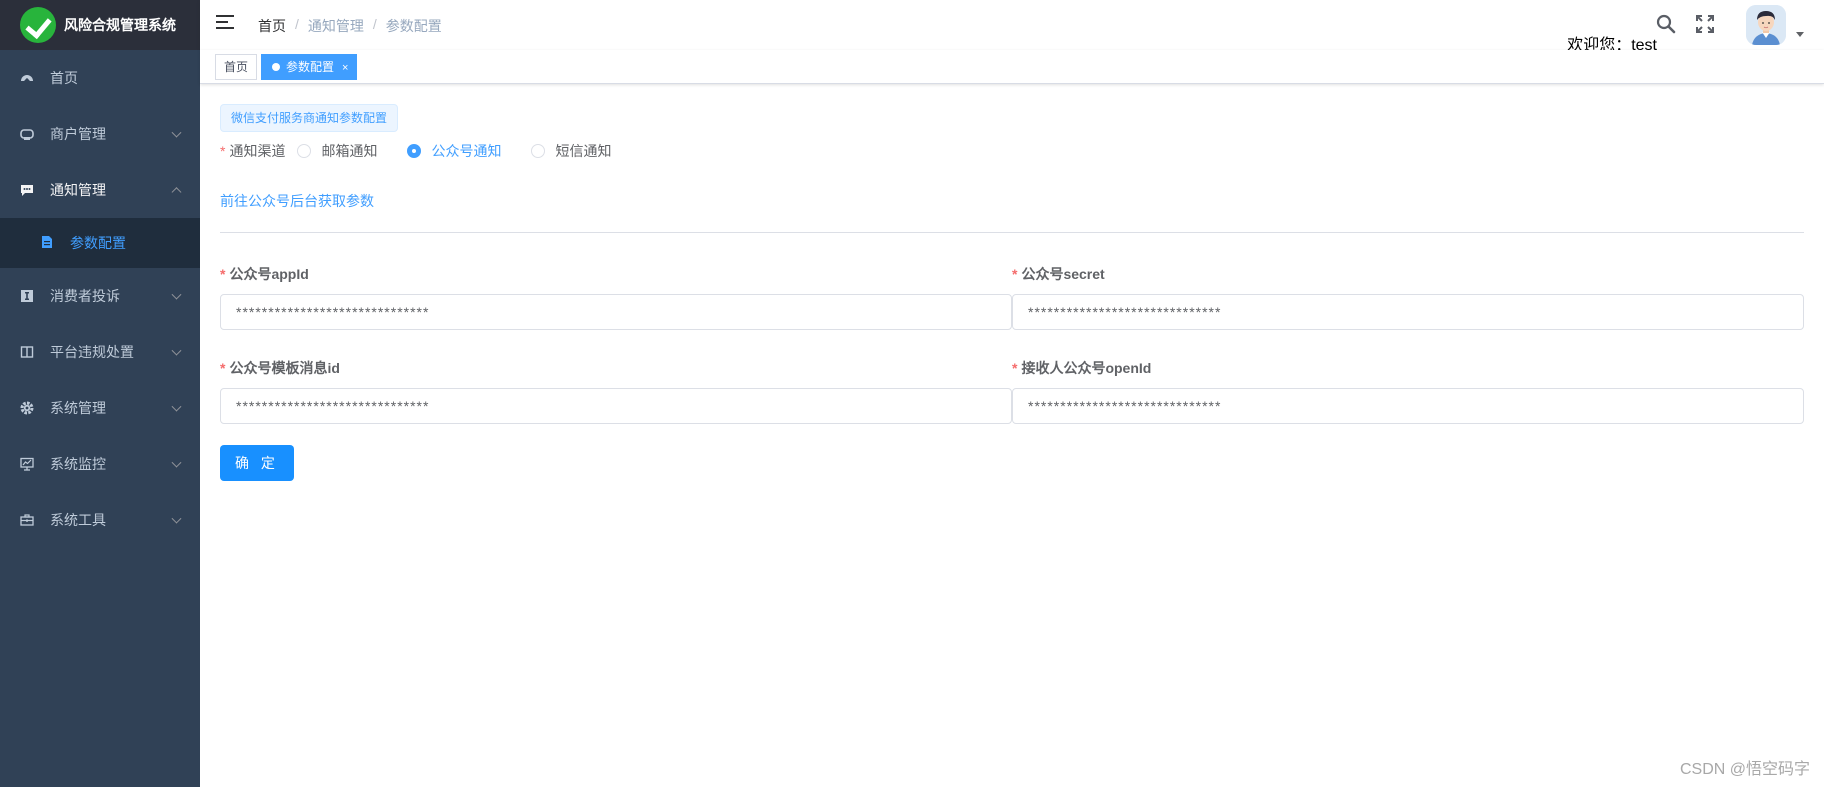  What do you see at coordinates (335, 26) in the screenshot?
I see `breadcrumb-item-notification: 通知管理` at bounding box center [335, 26].